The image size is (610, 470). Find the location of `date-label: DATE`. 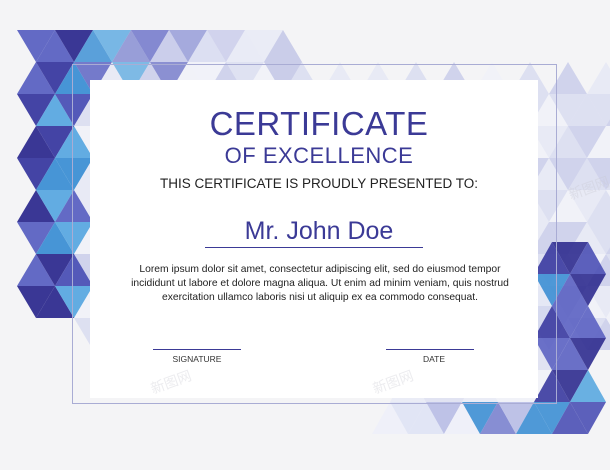

date-label: DATE is located at coordinates (434, 359).